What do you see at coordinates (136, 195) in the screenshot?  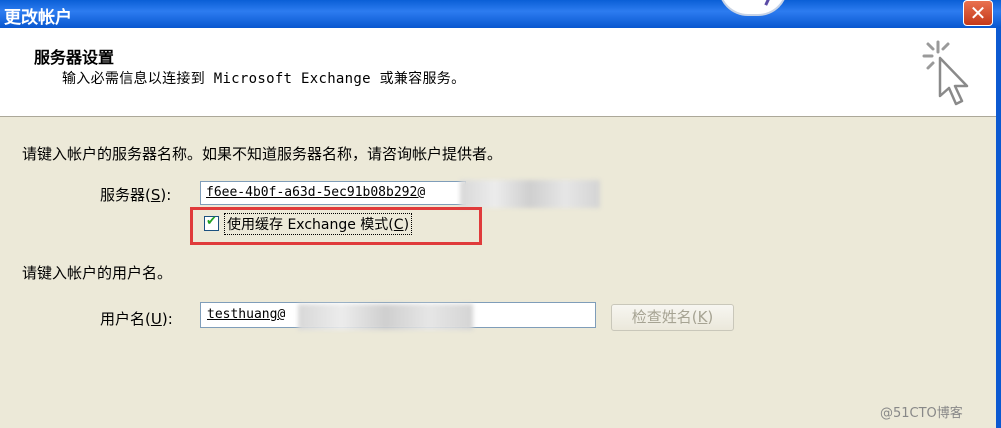 I see `server-label: 服务器(S):` at bounding box center [136, 195].